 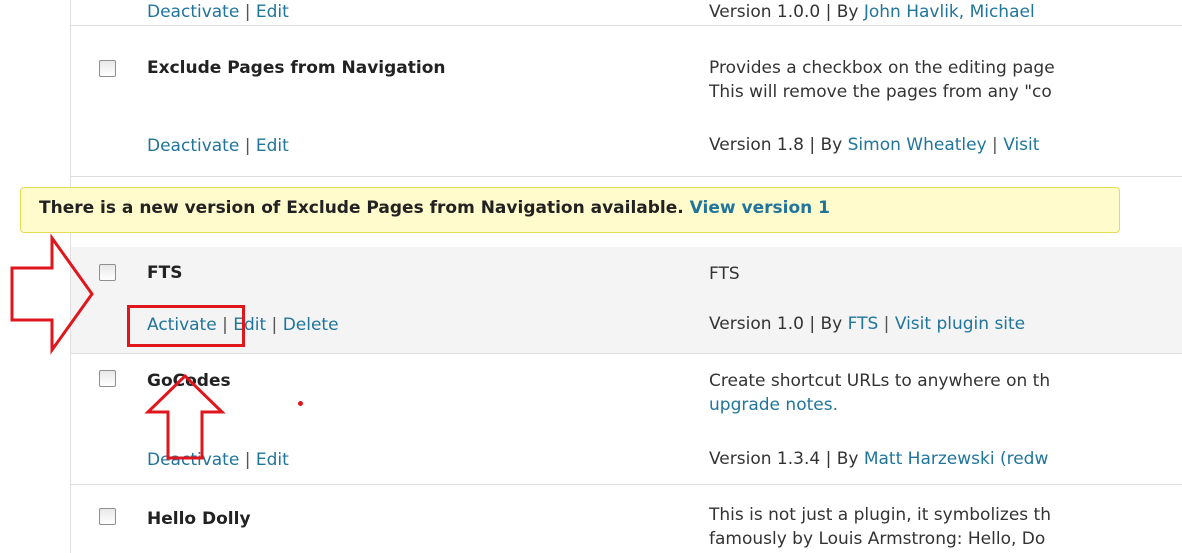 What do you see at coordinates (296, 68) in the screenshot?
I see `plugin-name: Exclude Pages from Navigation` at bounding box center [296, 68].